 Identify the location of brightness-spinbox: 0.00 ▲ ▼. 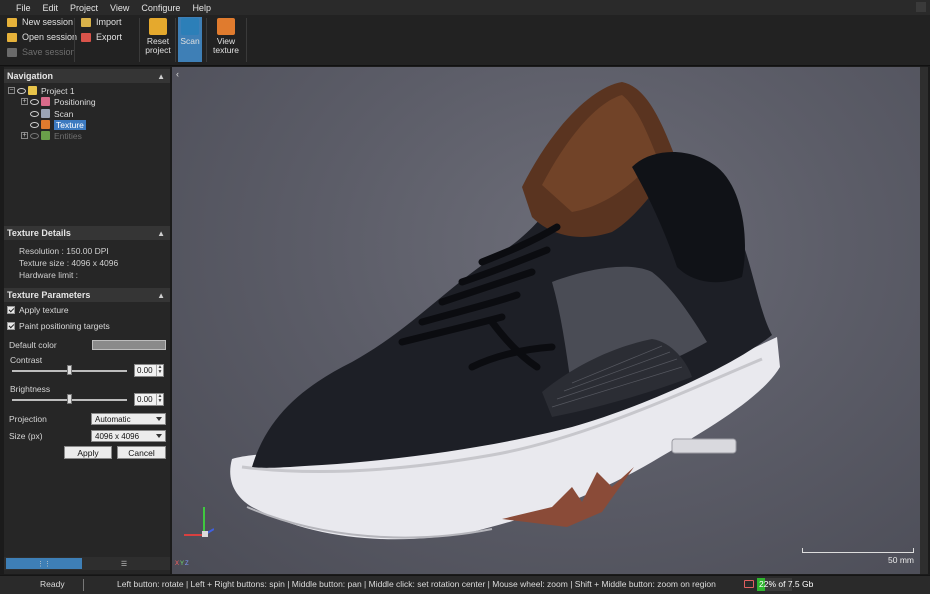
(149, 399).